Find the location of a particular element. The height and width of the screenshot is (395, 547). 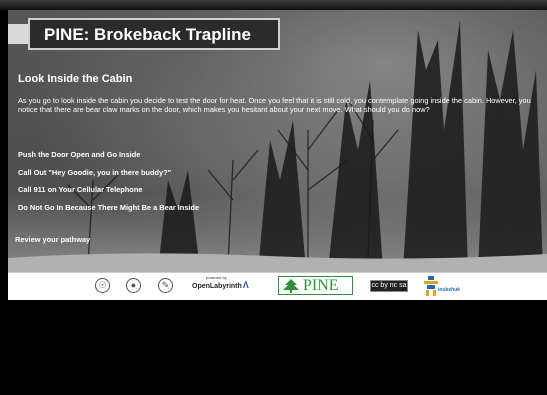

openlabyrinth-mark-icon: Λ is located at coordinates (245, 285).